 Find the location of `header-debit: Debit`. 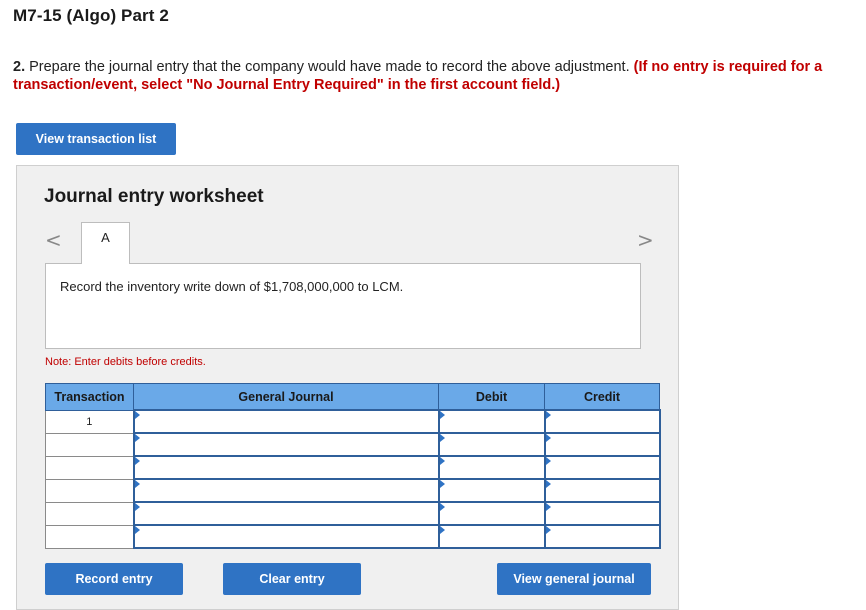

header-debit: Debit is located at coordinates (491, 397).